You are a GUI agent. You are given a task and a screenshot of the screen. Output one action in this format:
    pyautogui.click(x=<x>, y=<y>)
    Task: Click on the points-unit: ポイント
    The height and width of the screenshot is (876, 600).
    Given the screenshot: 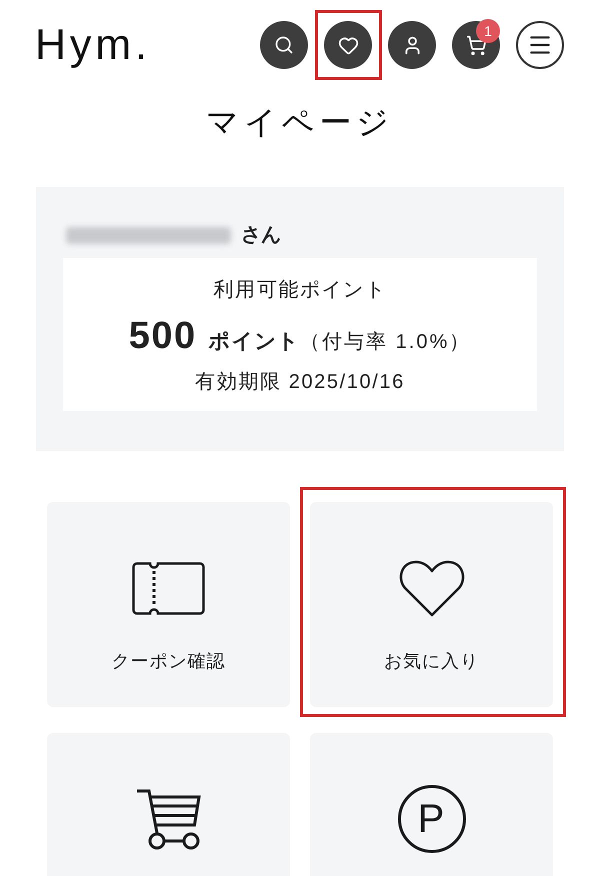 What is the action you would take?
    pyautogui.click(x=254, y=342)
    